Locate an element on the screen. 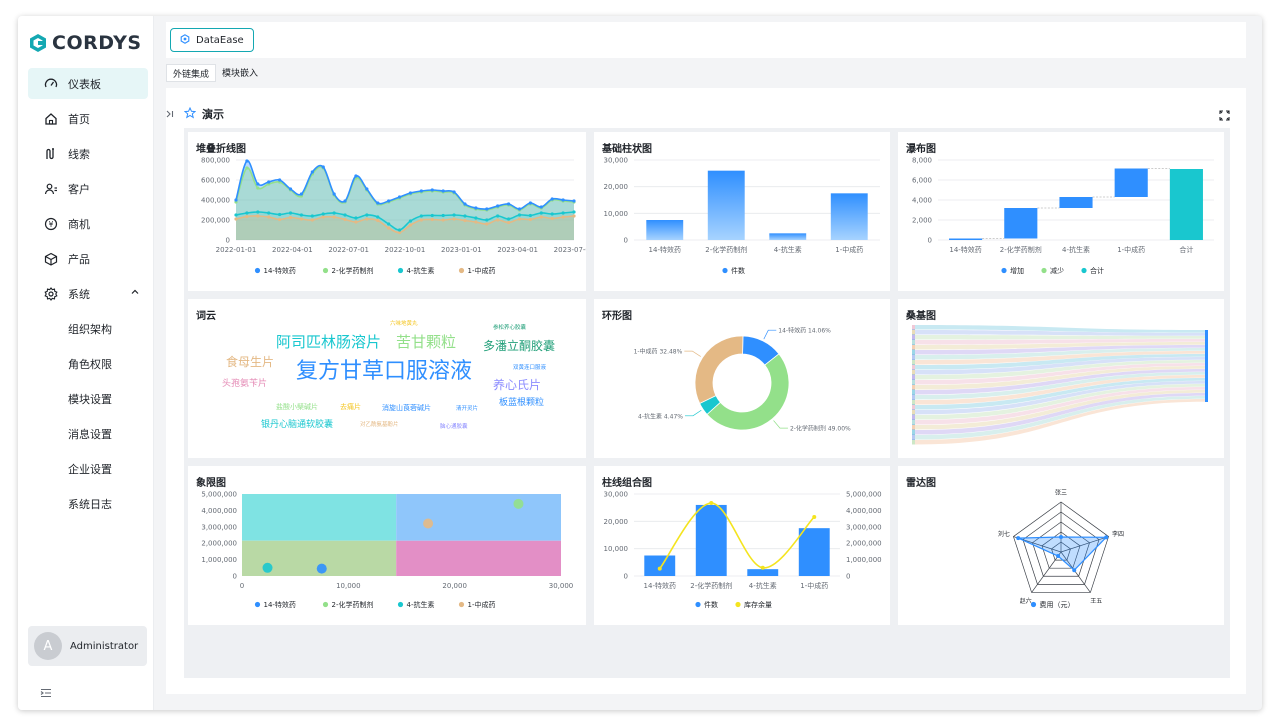 This screenshot has width=1280, height=727. wordcloud-word: 对乙酰氨基酚片 is located at coordinates (379, 425).